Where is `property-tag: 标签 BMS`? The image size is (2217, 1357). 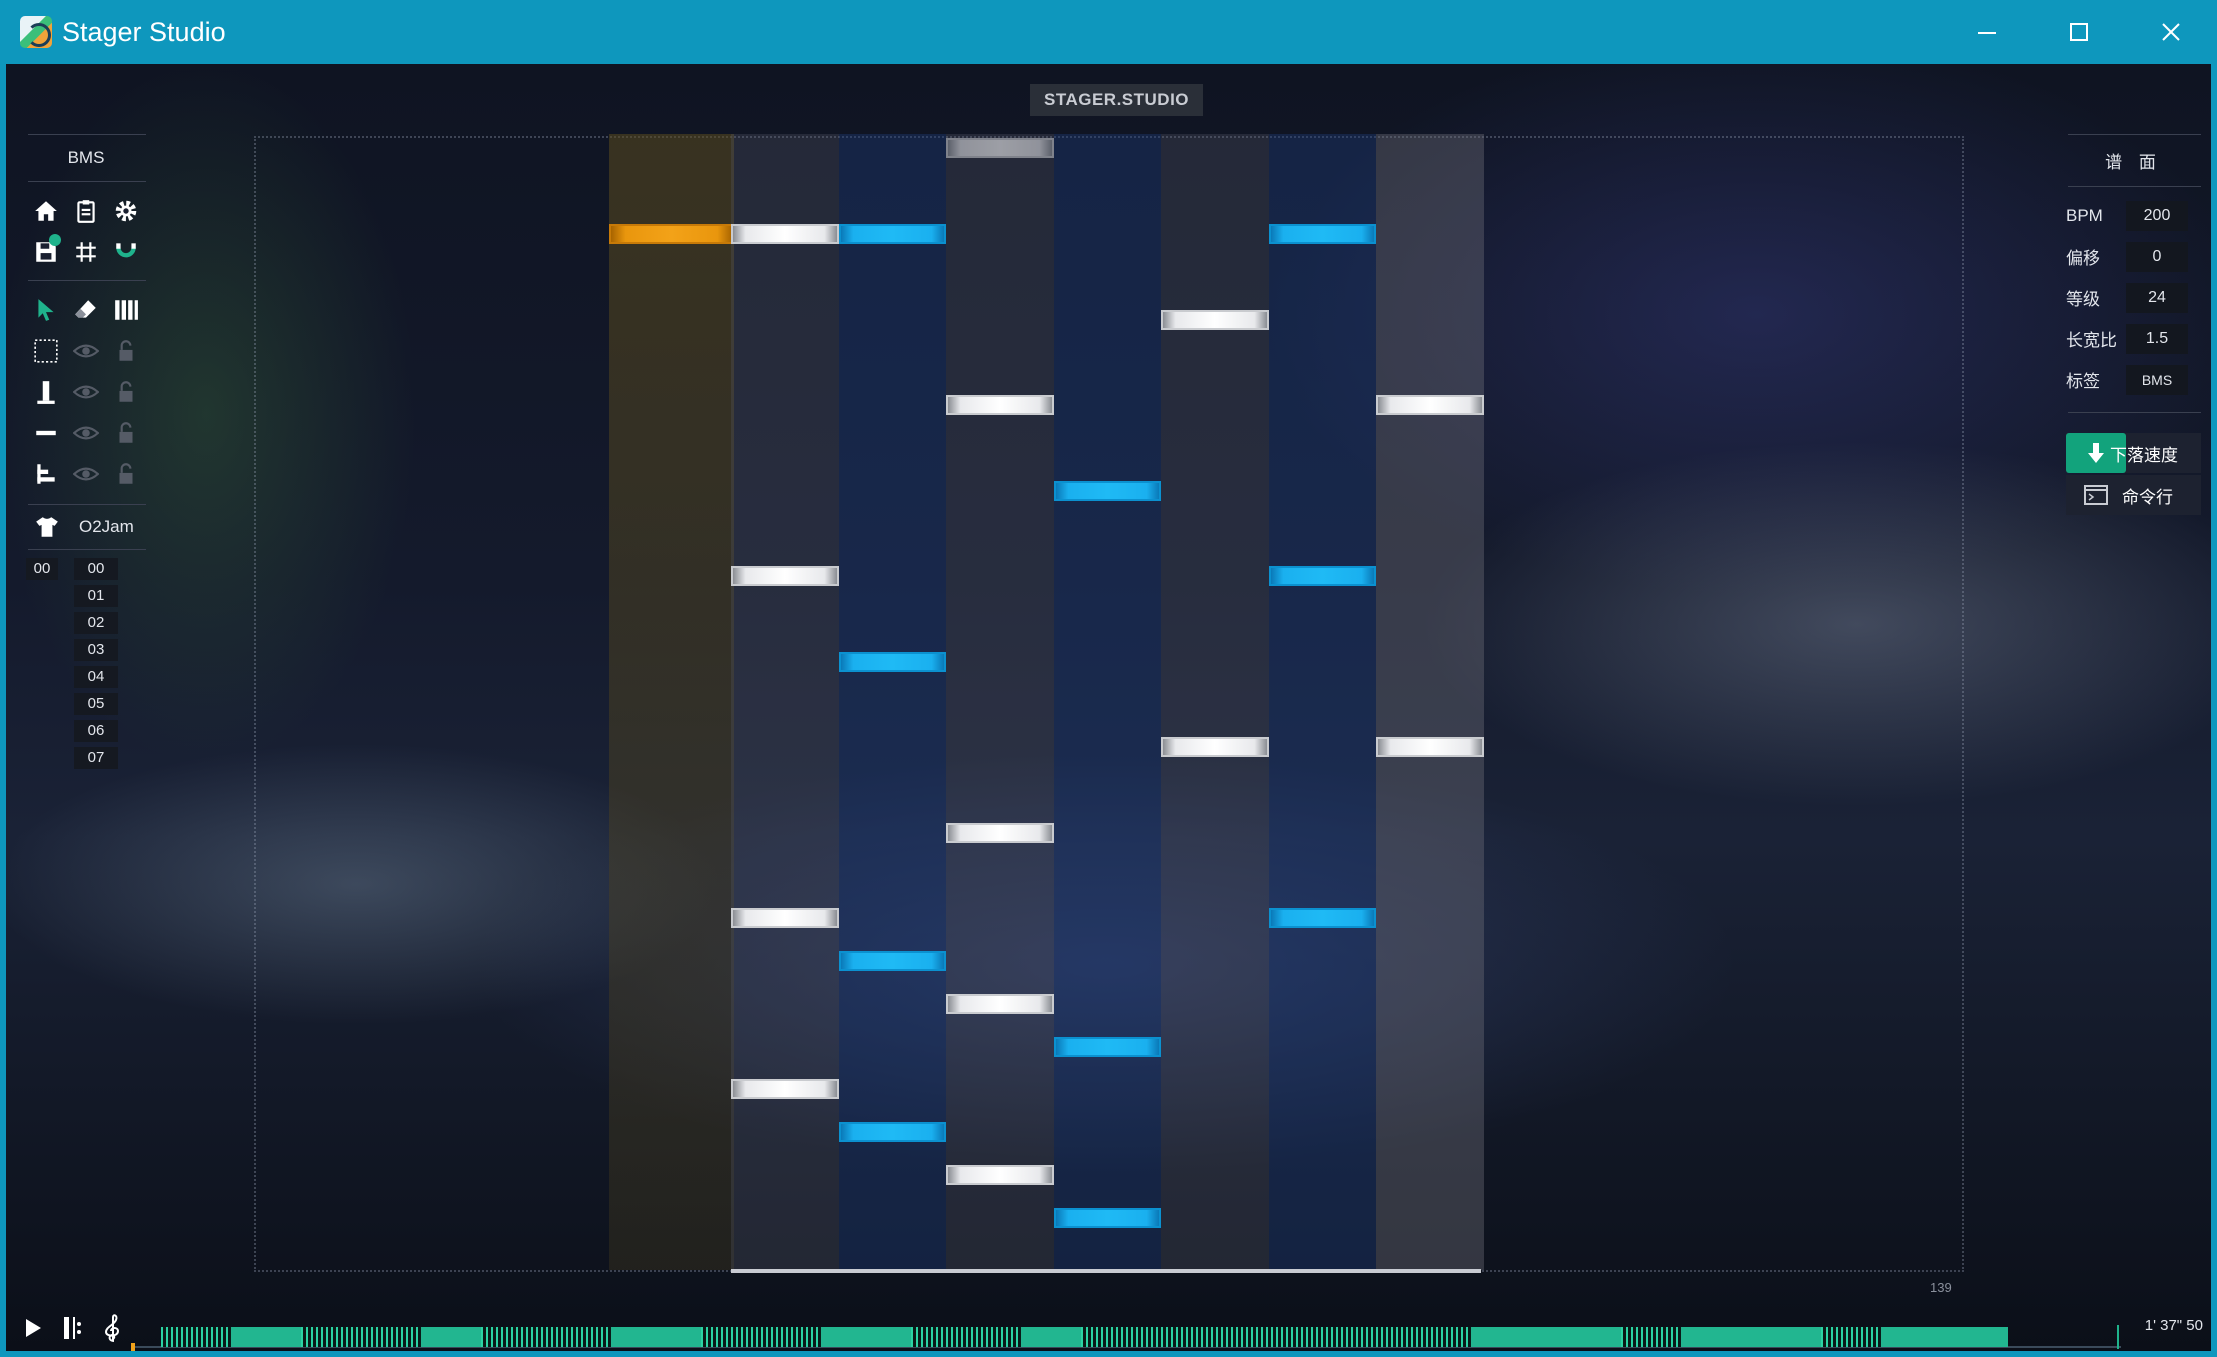
property-tag: 标签 BMS is located at coordinates (2133, 379).